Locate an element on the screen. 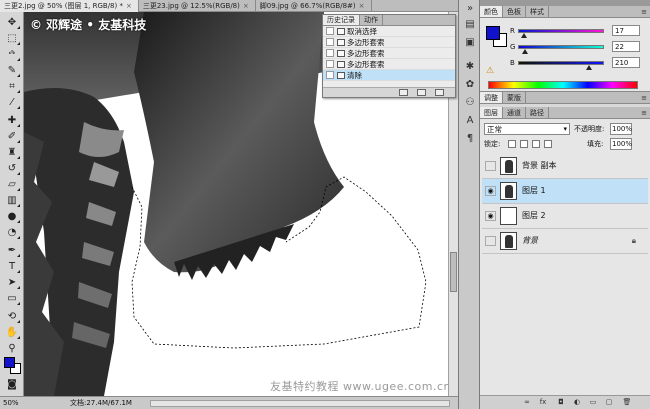 This screenshot has height=409, width=650. shape-tool-icon: ▭ is located at coordinates (12, 299).